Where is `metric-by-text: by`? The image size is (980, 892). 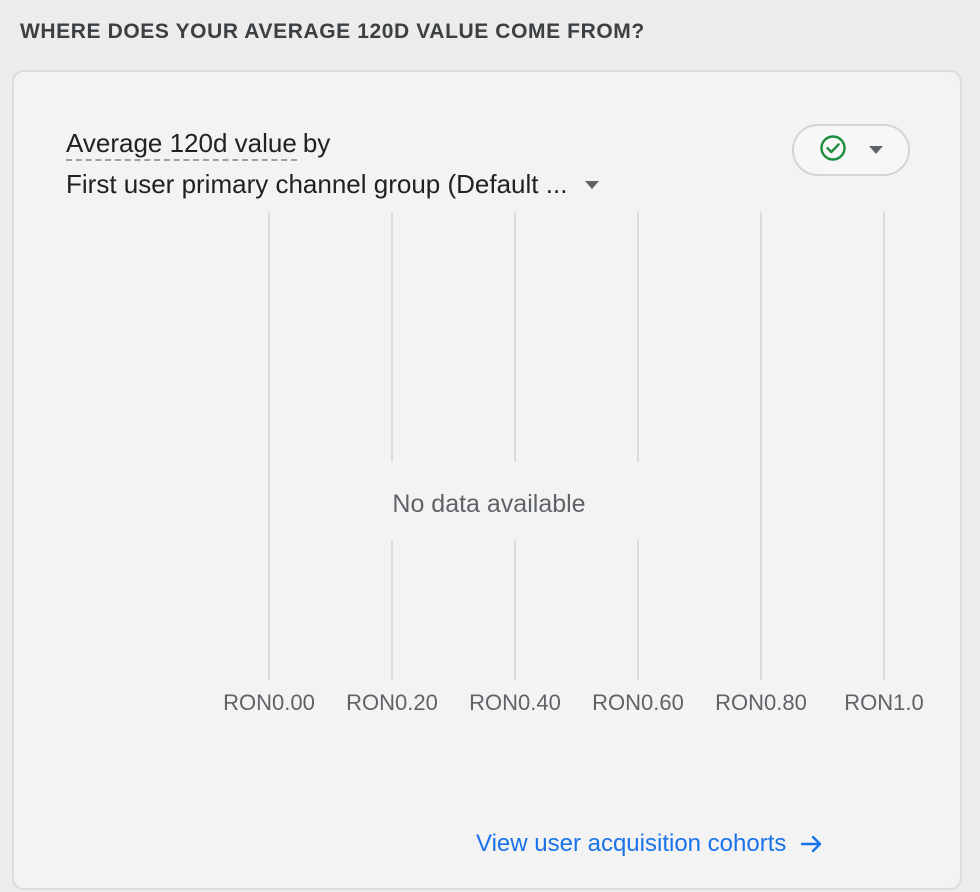 metric-by-text: by is located at coordinates (316, 143).